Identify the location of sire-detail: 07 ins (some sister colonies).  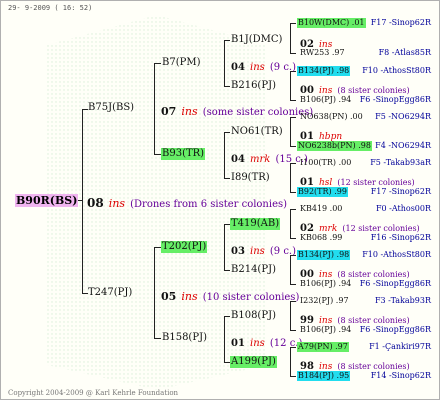
(237, 110).